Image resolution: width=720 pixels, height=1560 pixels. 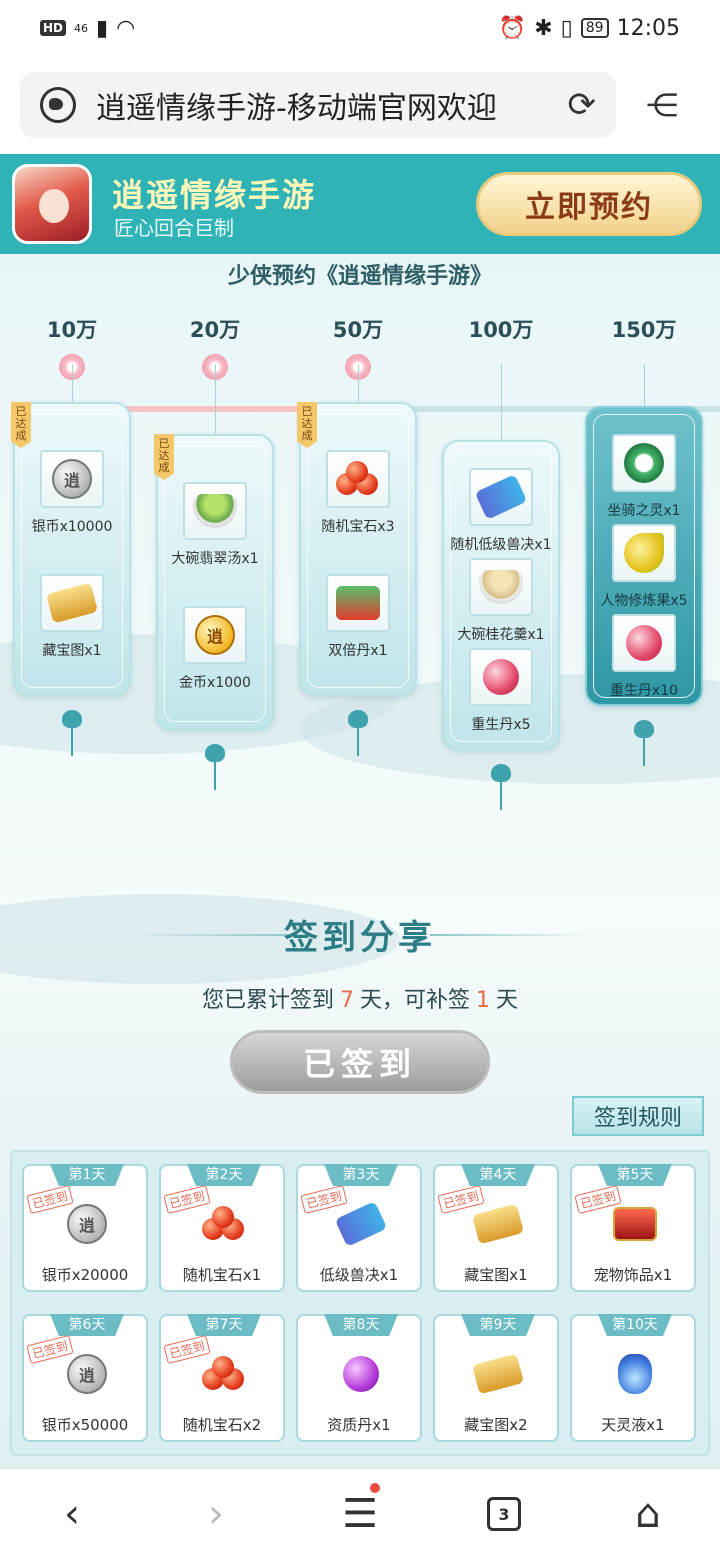 I want to click on milestone-card: 大碗翡翠汤x1 逍金币x1000 已达成, so click(x=214, y=582).